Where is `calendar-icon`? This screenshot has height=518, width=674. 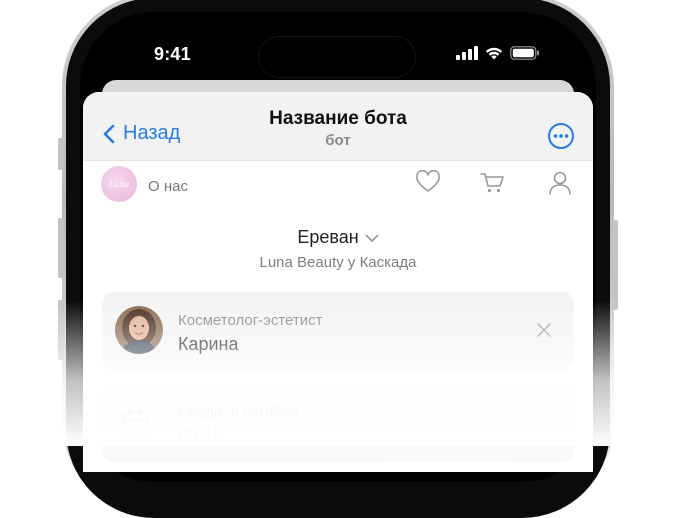 calendar-icon is located at coordinates (135, 422).